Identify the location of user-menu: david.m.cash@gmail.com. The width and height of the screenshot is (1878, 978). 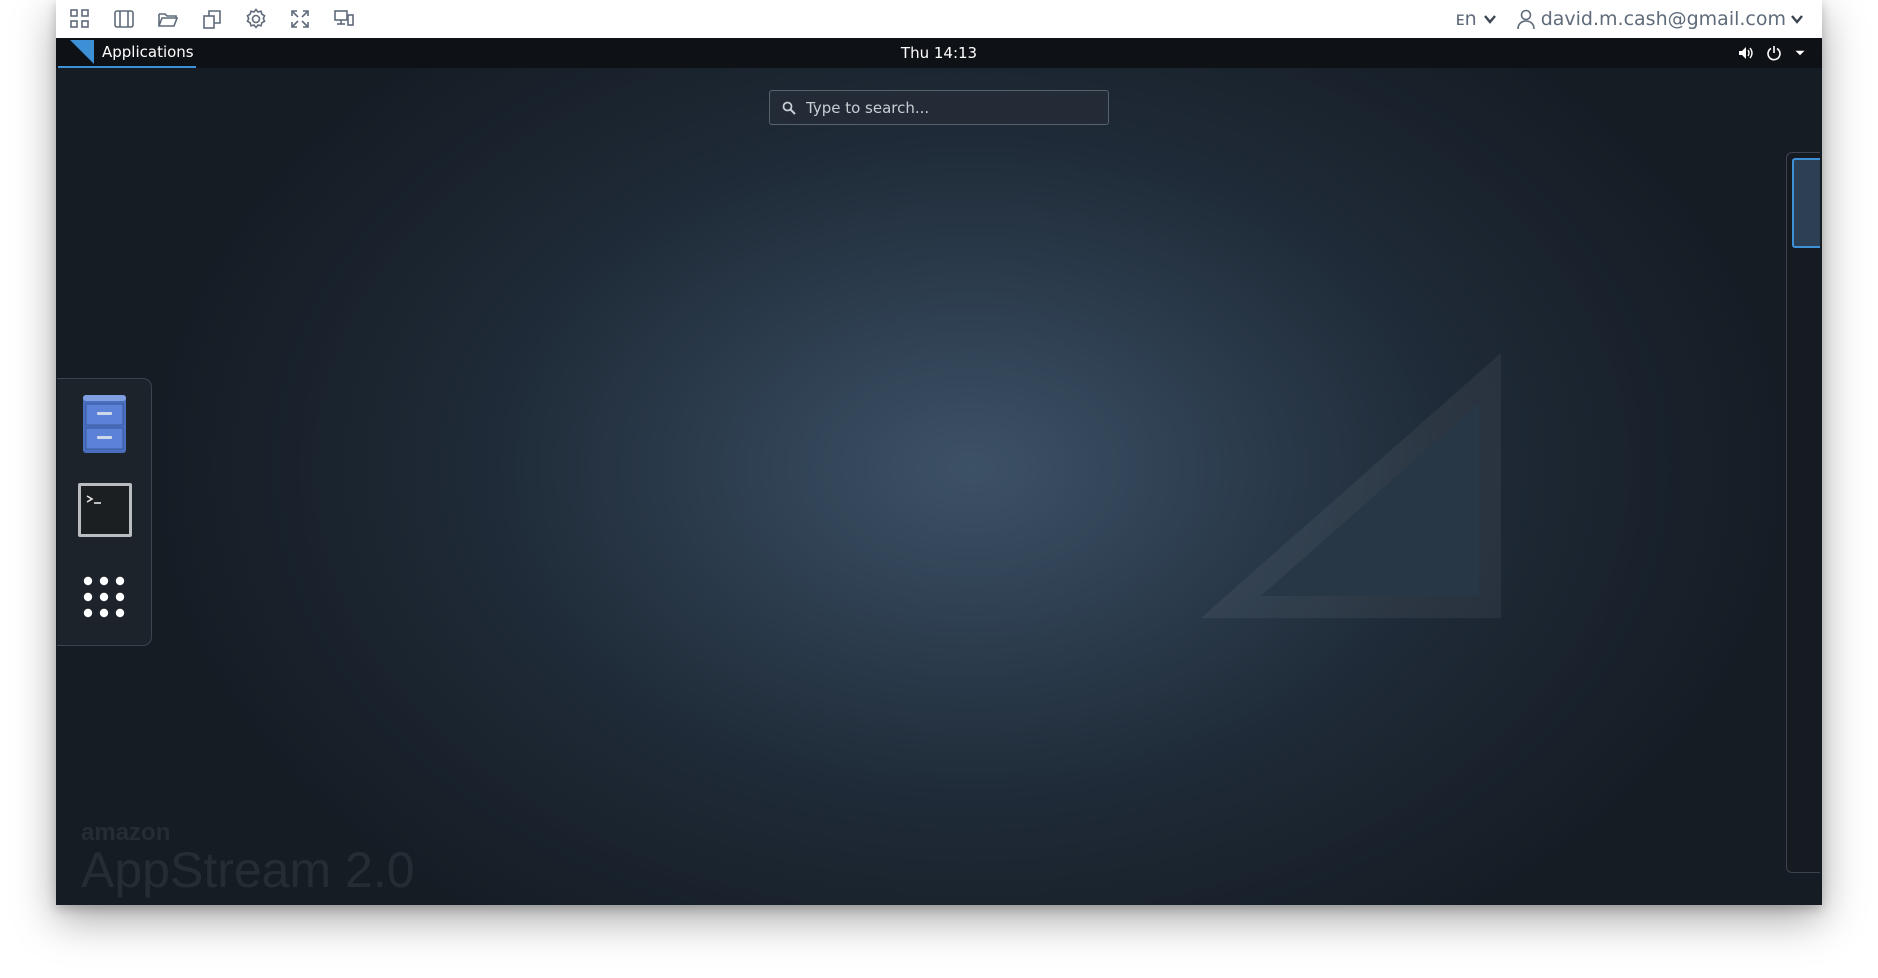
(1659, 19).